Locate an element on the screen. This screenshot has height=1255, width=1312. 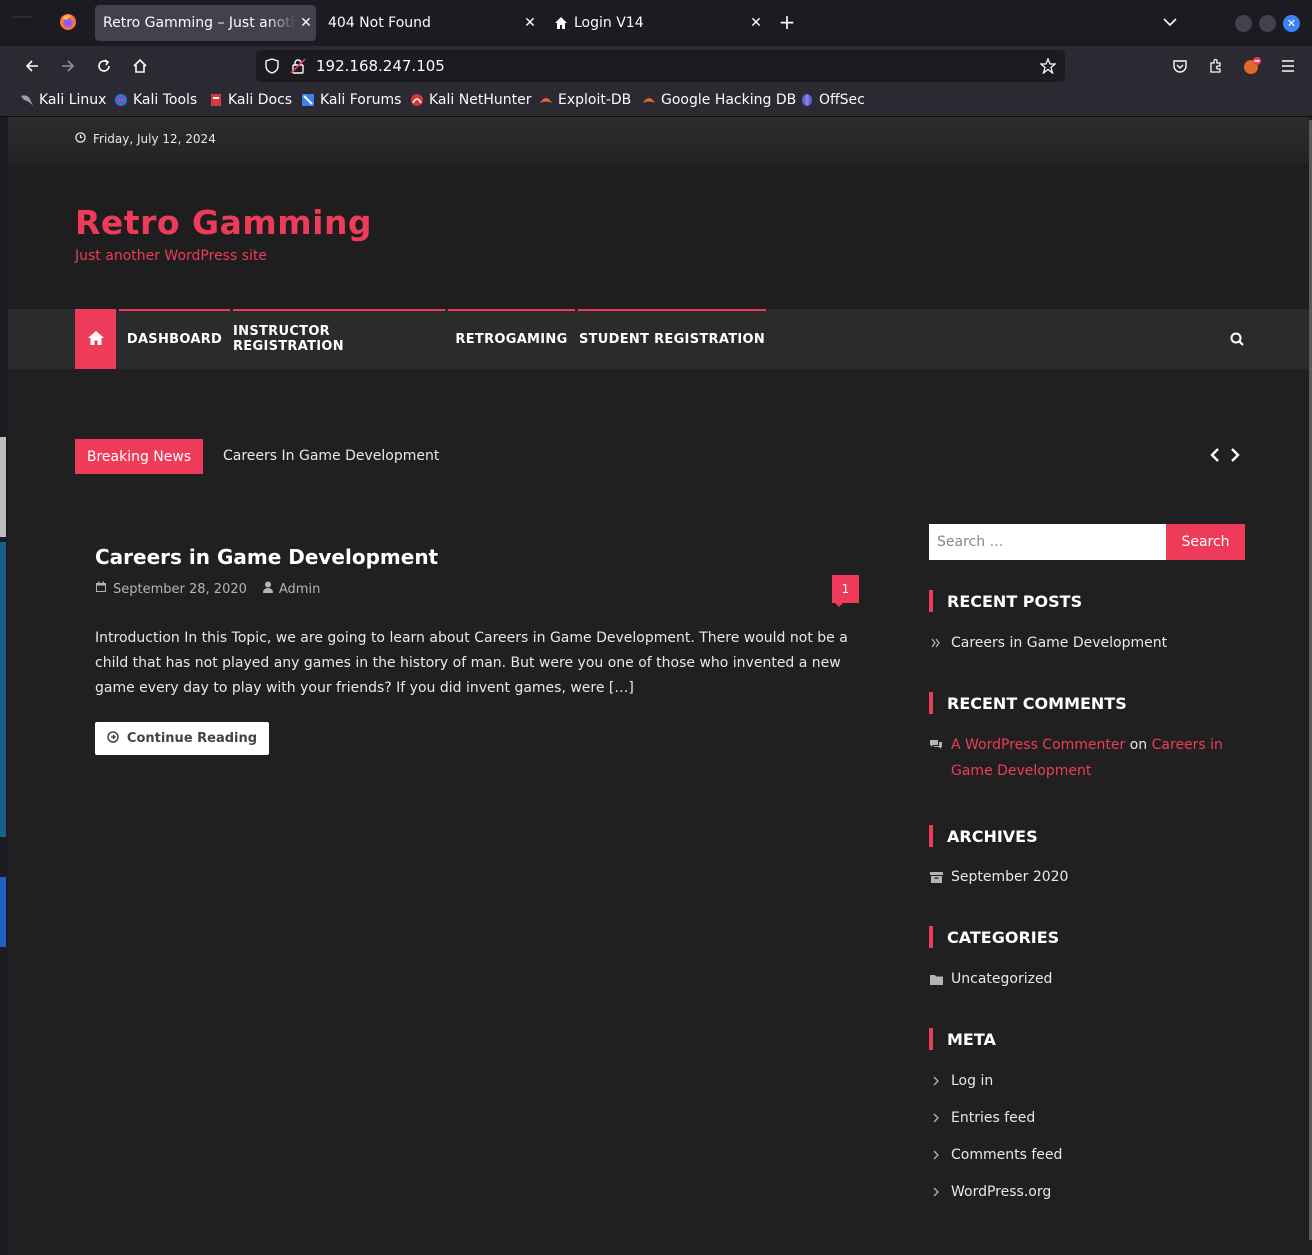
kali-docs-icon is located at coordinates (216, 100).